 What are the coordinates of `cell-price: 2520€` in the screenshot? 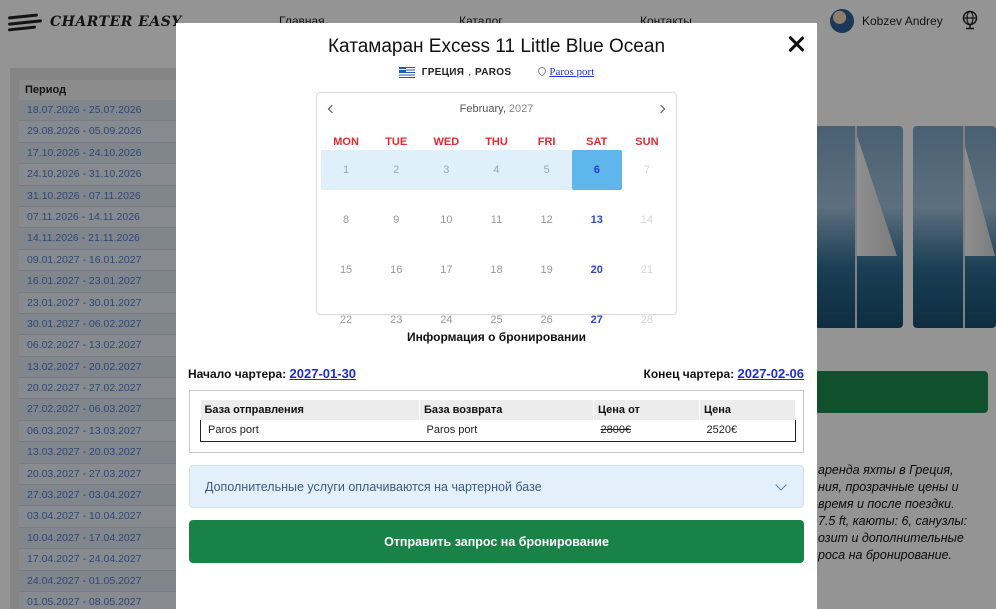 It's located at (747, 431).